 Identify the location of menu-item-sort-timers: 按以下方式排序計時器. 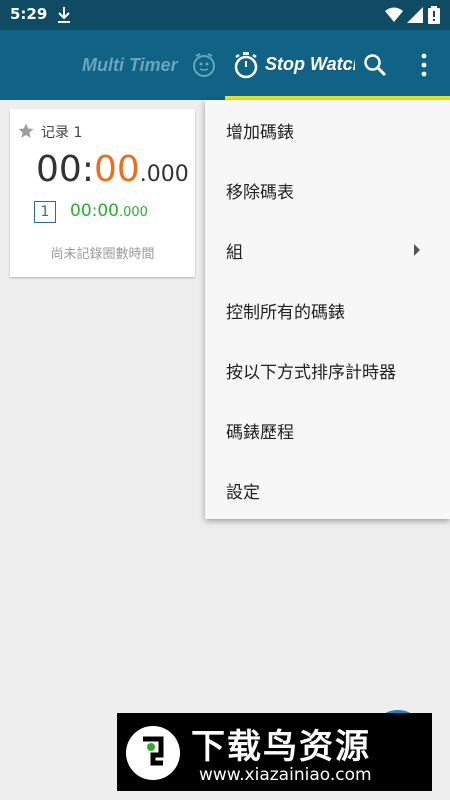
(327, 370).